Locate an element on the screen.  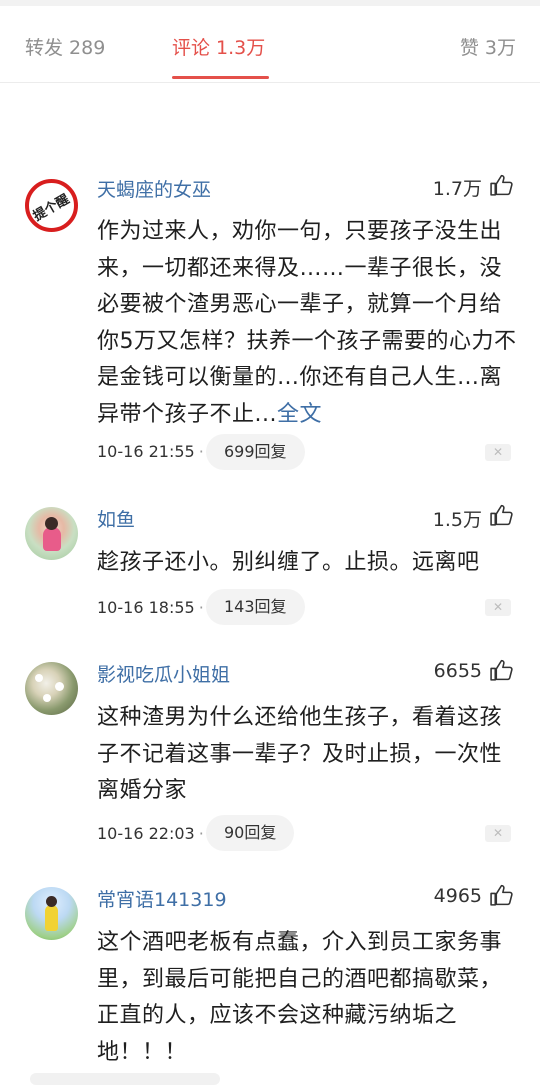
read-more-link: 全文 is located at coordinates (299, 414).